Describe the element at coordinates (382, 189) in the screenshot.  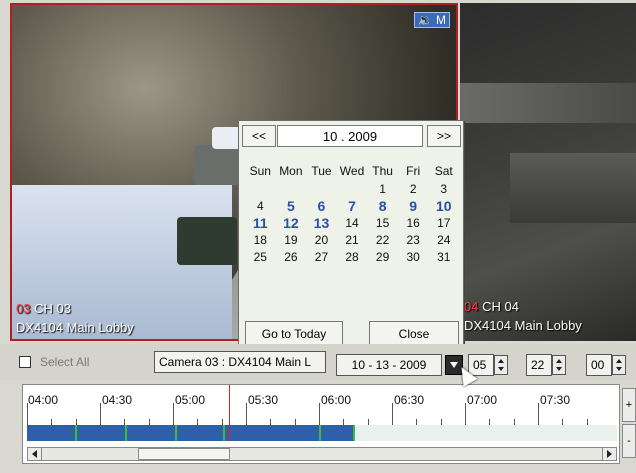
I see `calendar-day: 1` at that location.